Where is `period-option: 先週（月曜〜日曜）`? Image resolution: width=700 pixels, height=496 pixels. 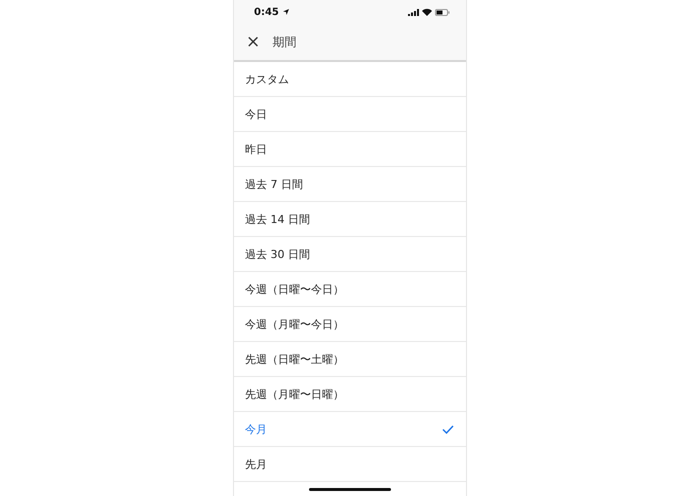
period-option: 先週（月曜〜日曜） is located at coordinates (350, 394).